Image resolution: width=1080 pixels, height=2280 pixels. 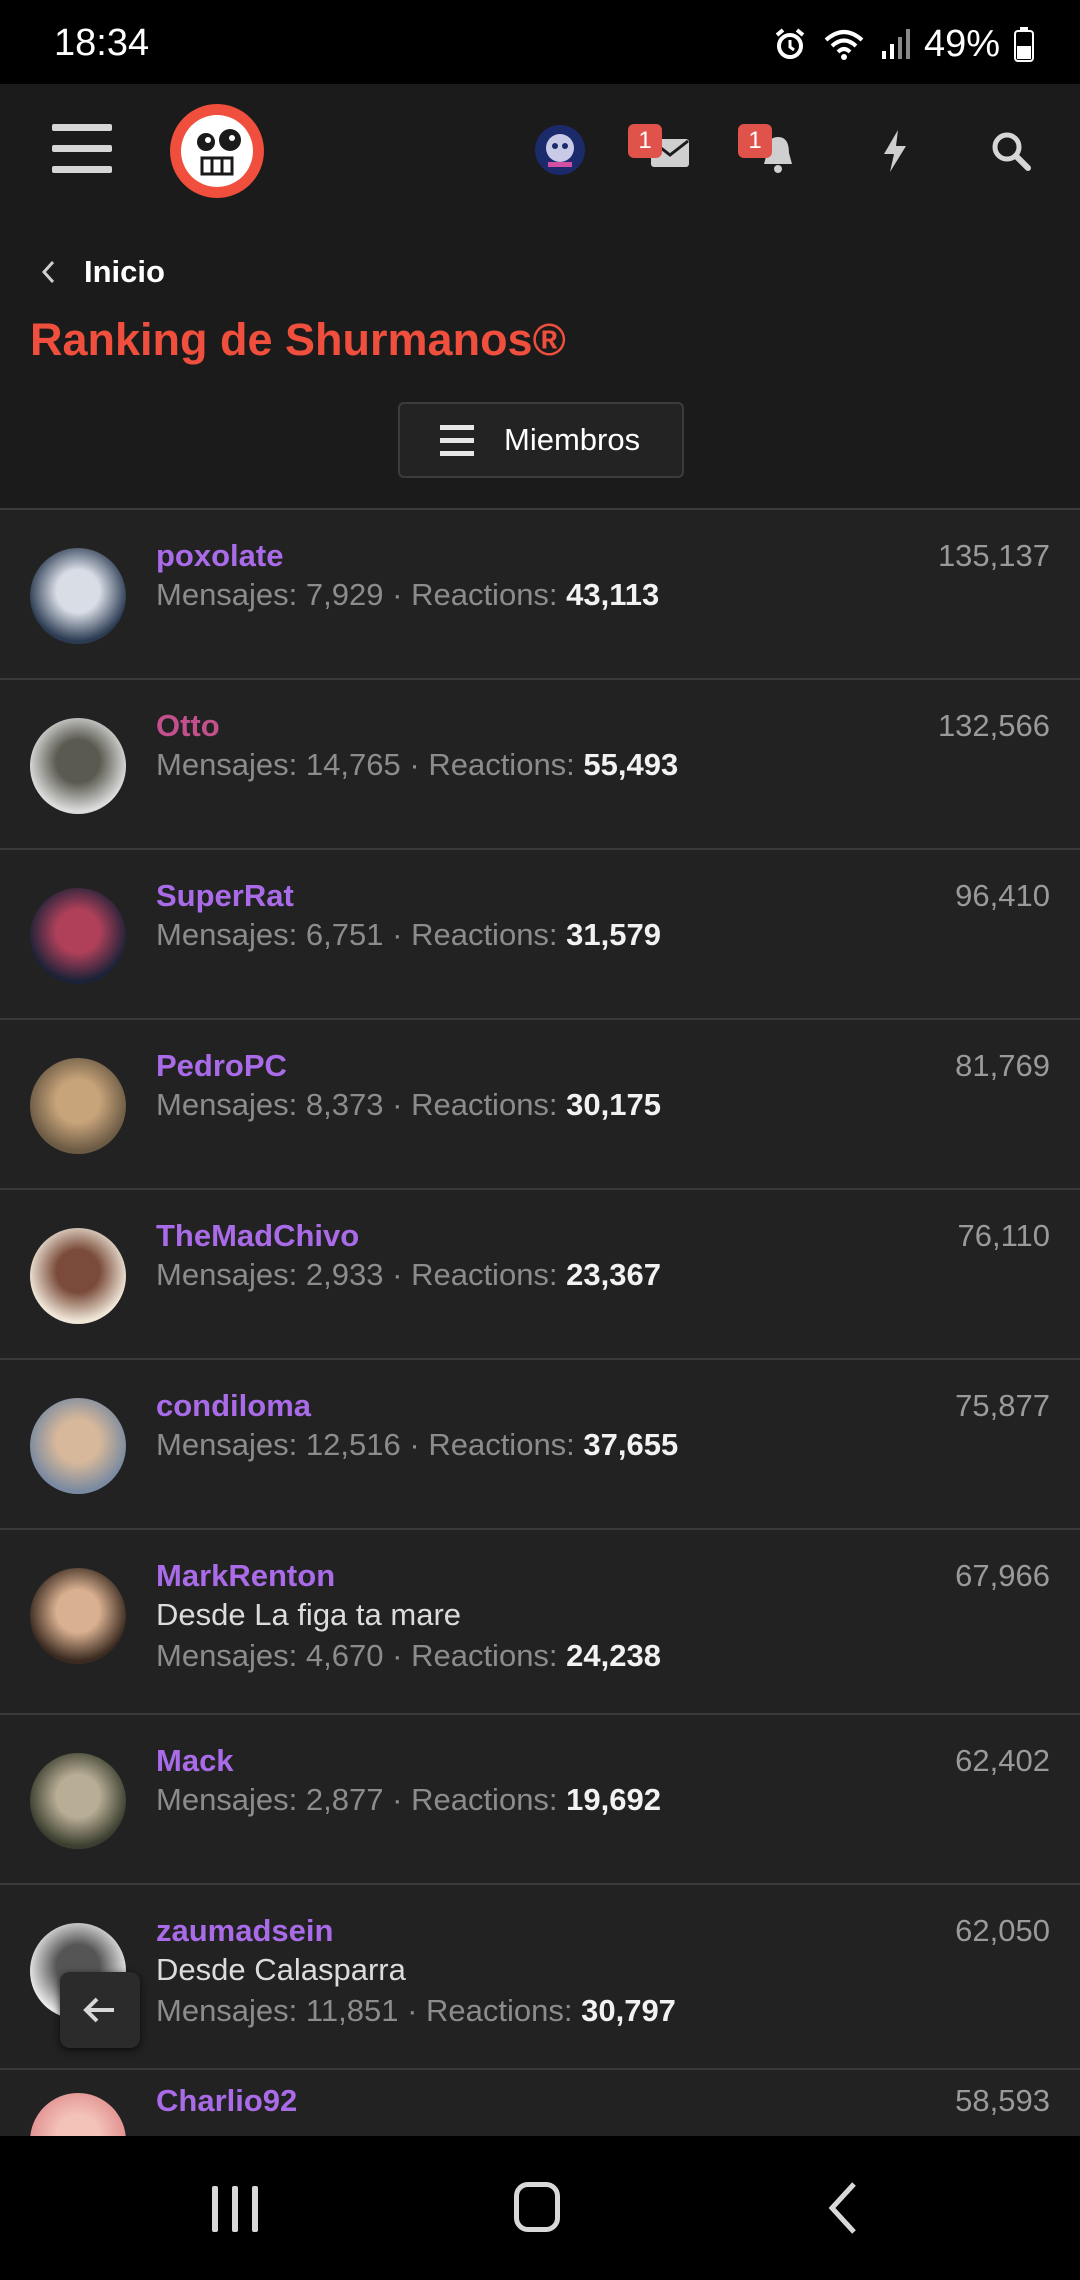 What do you see at coordinates (408, 935) in the screenshot?
I see `member-stats: Mensajes: 6,751 · Reactions: 31,579` at bounding box center [408, 935].